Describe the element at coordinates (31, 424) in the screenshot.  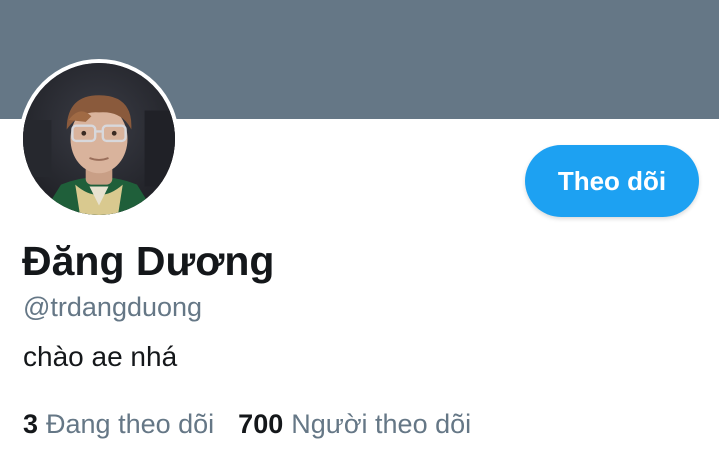
I see `following-count: 3` at that location.